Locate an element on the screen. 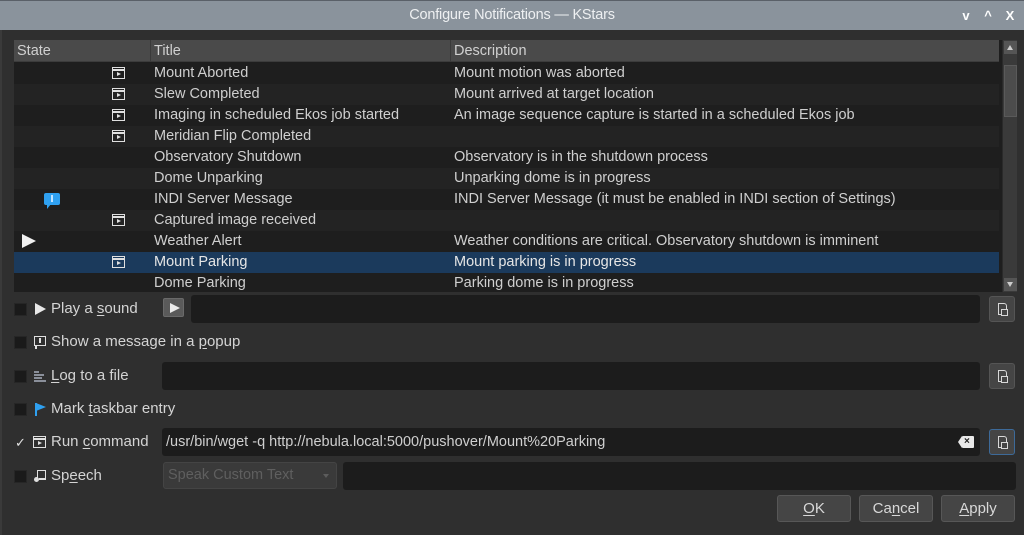  popup-label: Show a message in a popup is located at coordinates (145, 341).